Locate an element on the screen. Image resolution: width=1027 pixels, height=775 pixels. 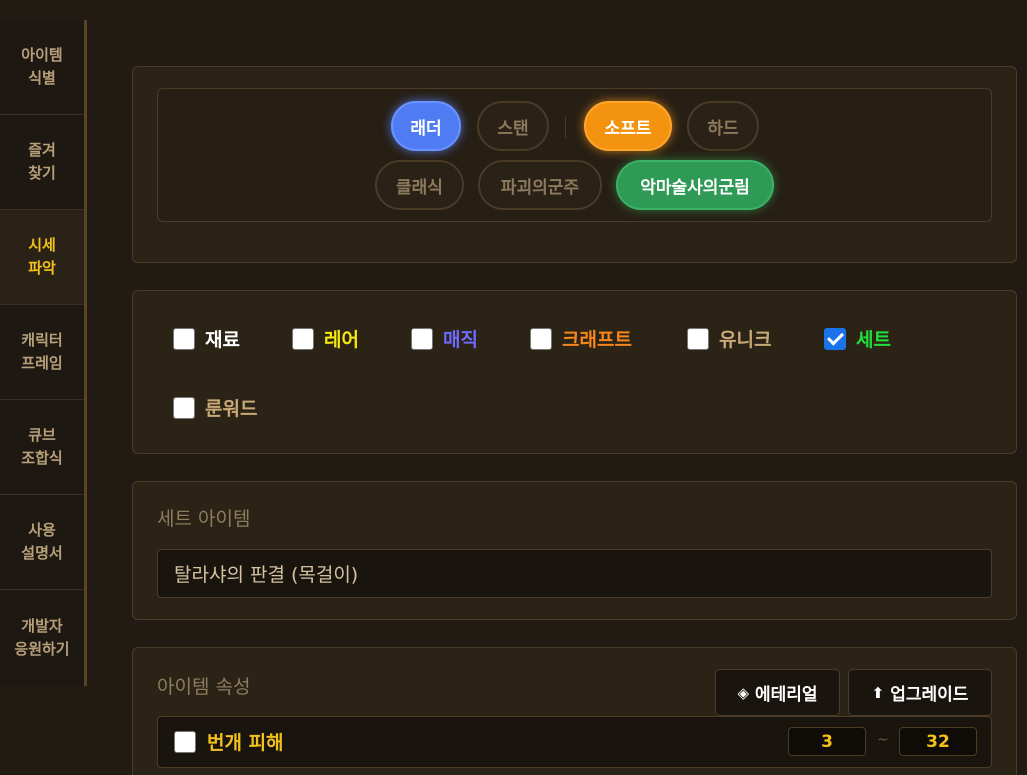
mode-classic-button: 클래식 is located at coordinates (419, 185).